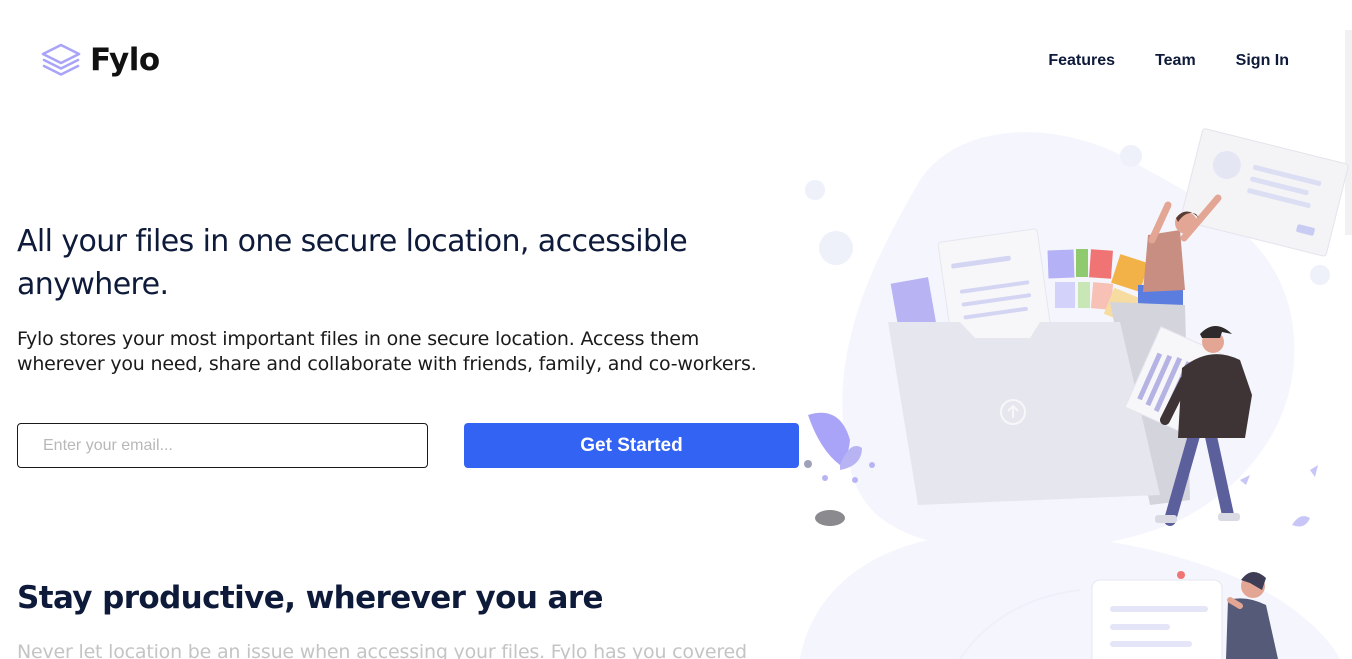 The width and height of the screenshot is (1352, 659). I want to click on rock, so click(830, 518).